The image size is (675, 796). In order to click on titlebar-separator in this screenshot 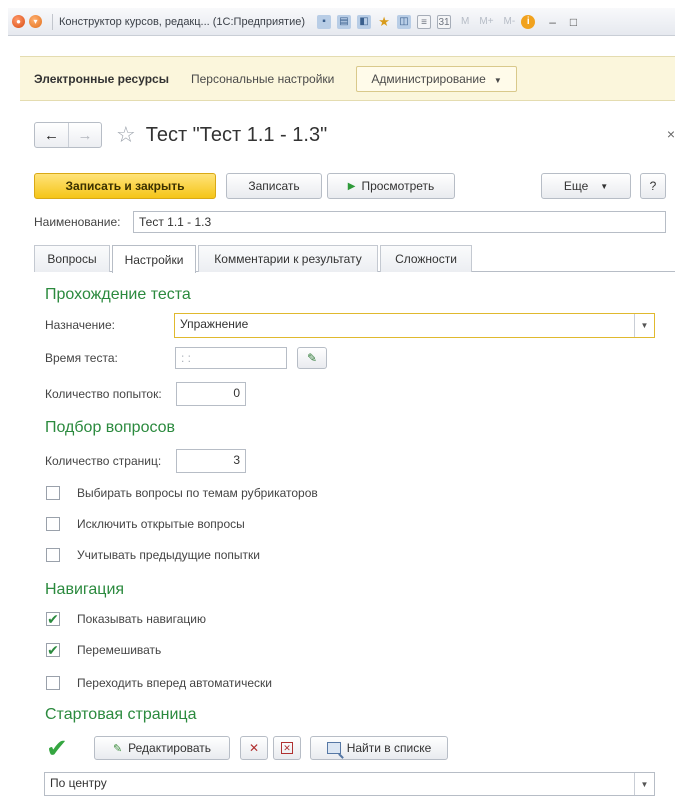, I will do `click(52, 21)`.